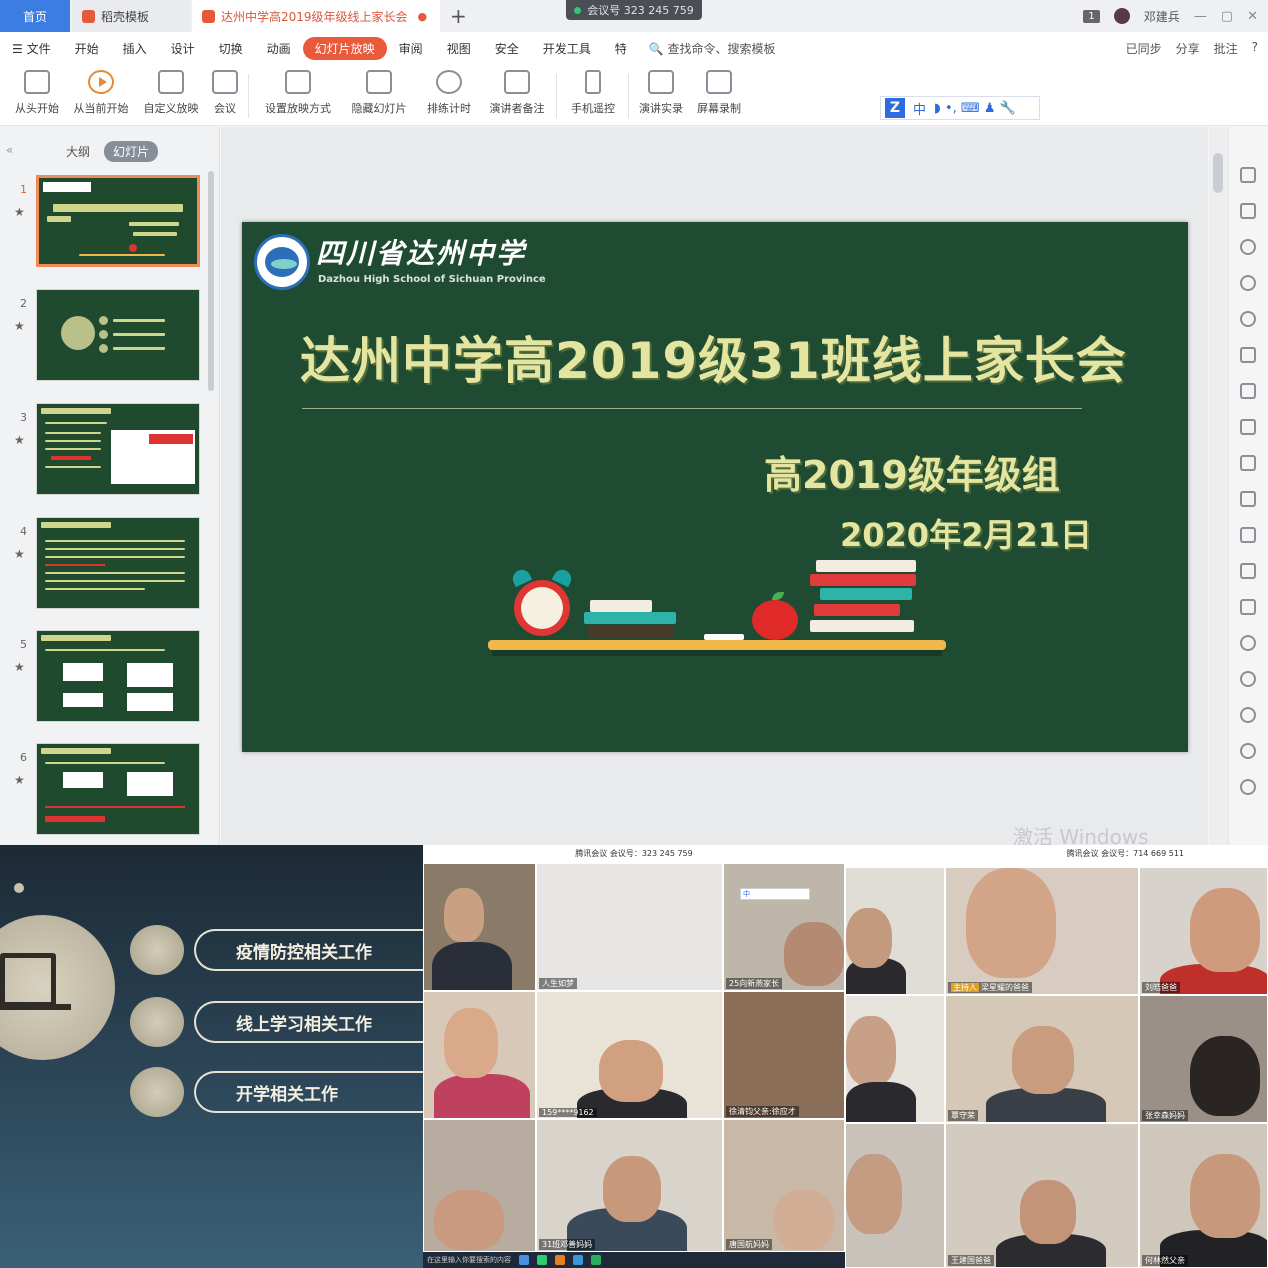 This screenshot has width=1268, height=1268. I want to click on thumbnail-row: 6 ★, so click(105, 792).